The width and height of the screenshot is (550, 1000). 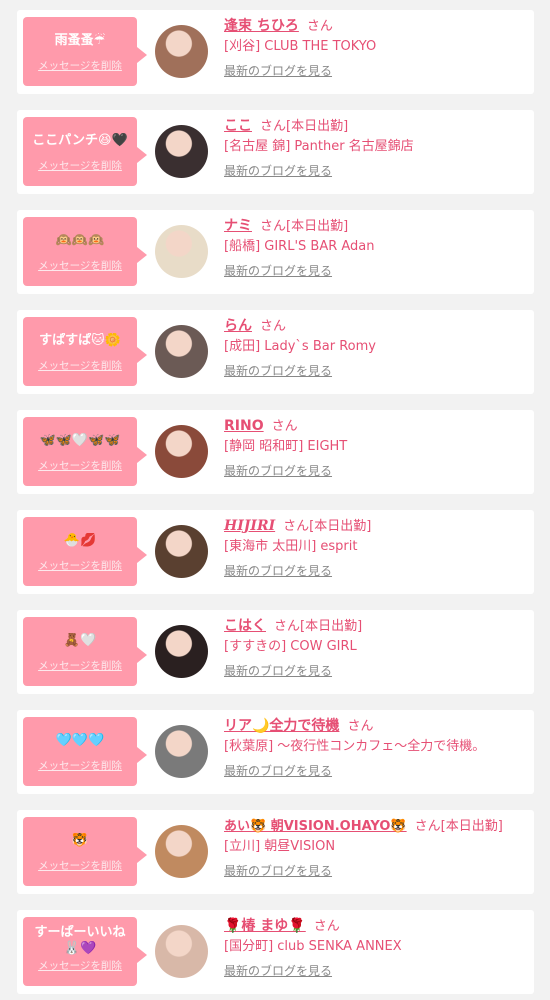 I want to click on shop-name: [秋葉原] 〜夜行性コンカフェ〜全力で待機。, so click(x=355, y=746).